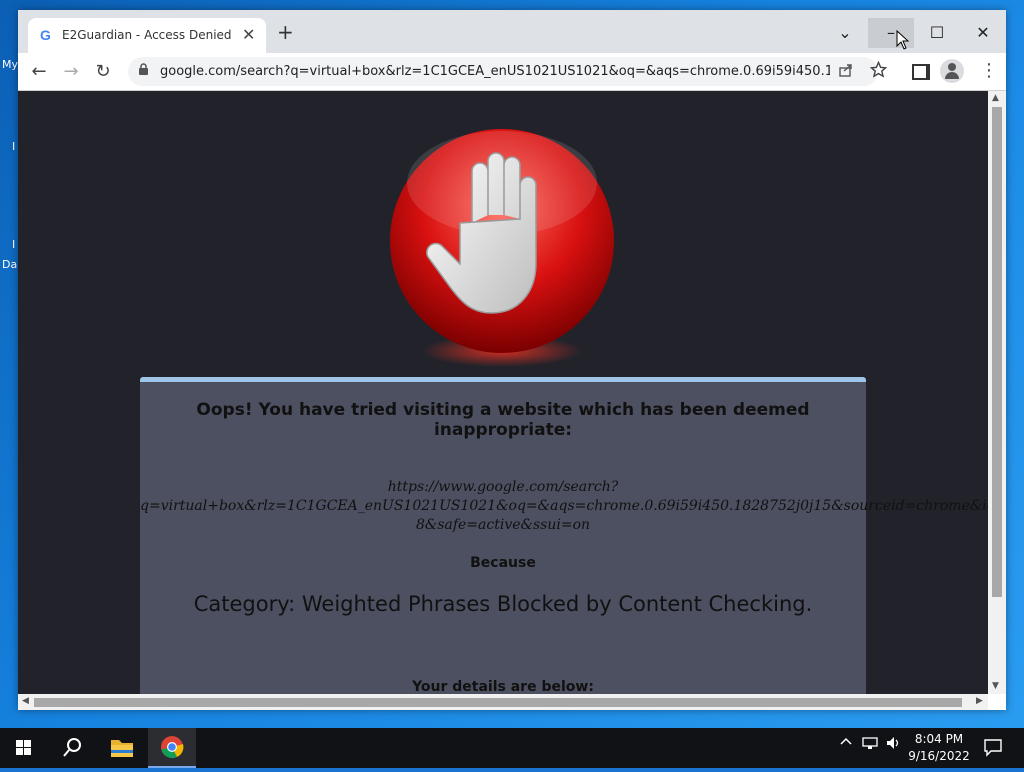 The height and width of the screenshot is (772, 1024). What do you see at coordinates (894, 745) in the screenshot?
I see `volume-icon` at bounding box center [894, 745].